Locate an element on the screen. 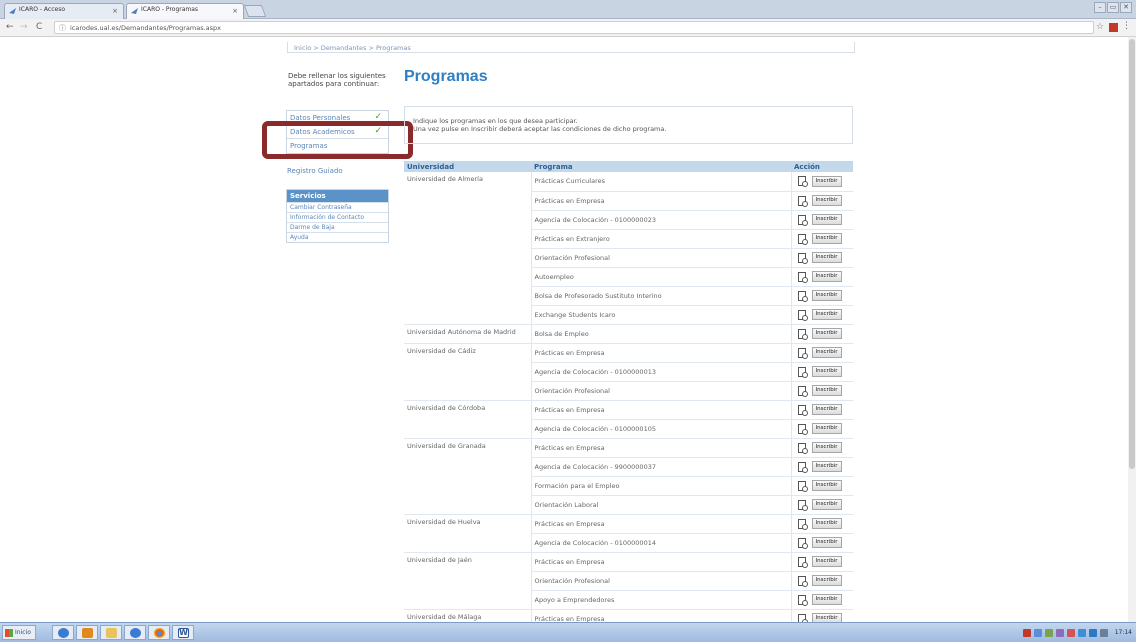  highlight-annotation-box is located at coordinates (337, 140).